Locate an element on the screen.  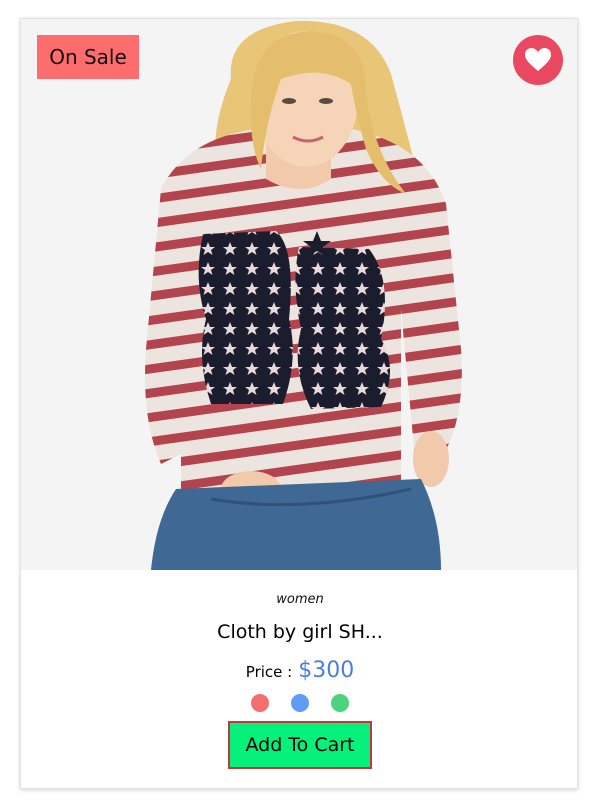
color-swatches is located at coordinates (299, 703).